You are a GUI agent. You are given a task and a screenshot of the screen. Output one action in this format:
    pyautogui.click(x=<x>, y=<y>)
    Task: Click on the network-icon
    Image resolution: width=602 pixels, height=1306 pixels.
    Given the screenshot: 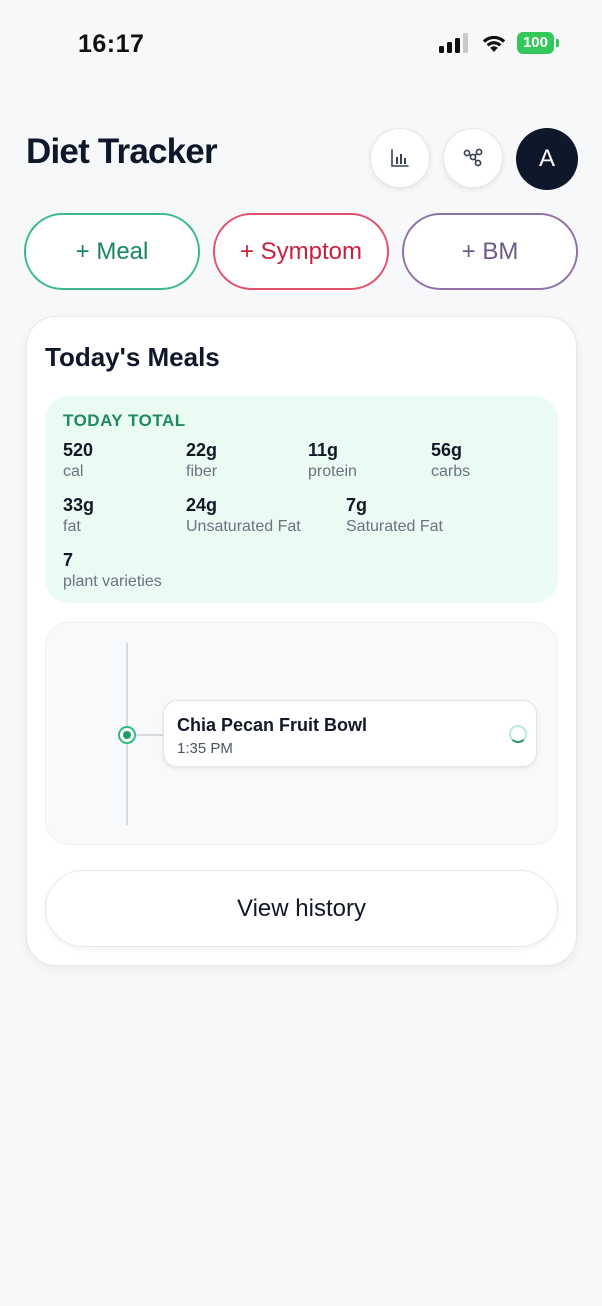 What is the action you would take?
    pyautogui.click(x=473, y=157)
    